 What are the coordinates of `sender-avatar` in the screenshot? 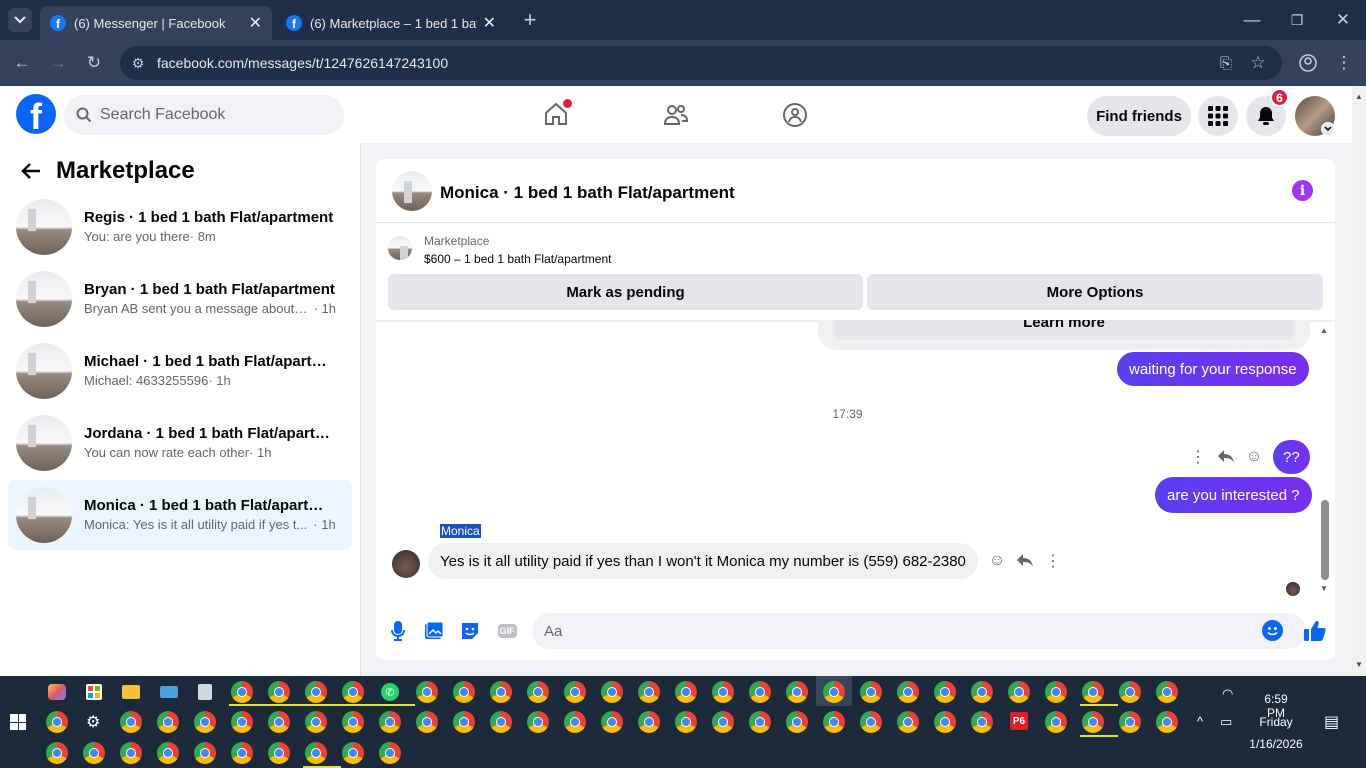 It's located at (406, 564).